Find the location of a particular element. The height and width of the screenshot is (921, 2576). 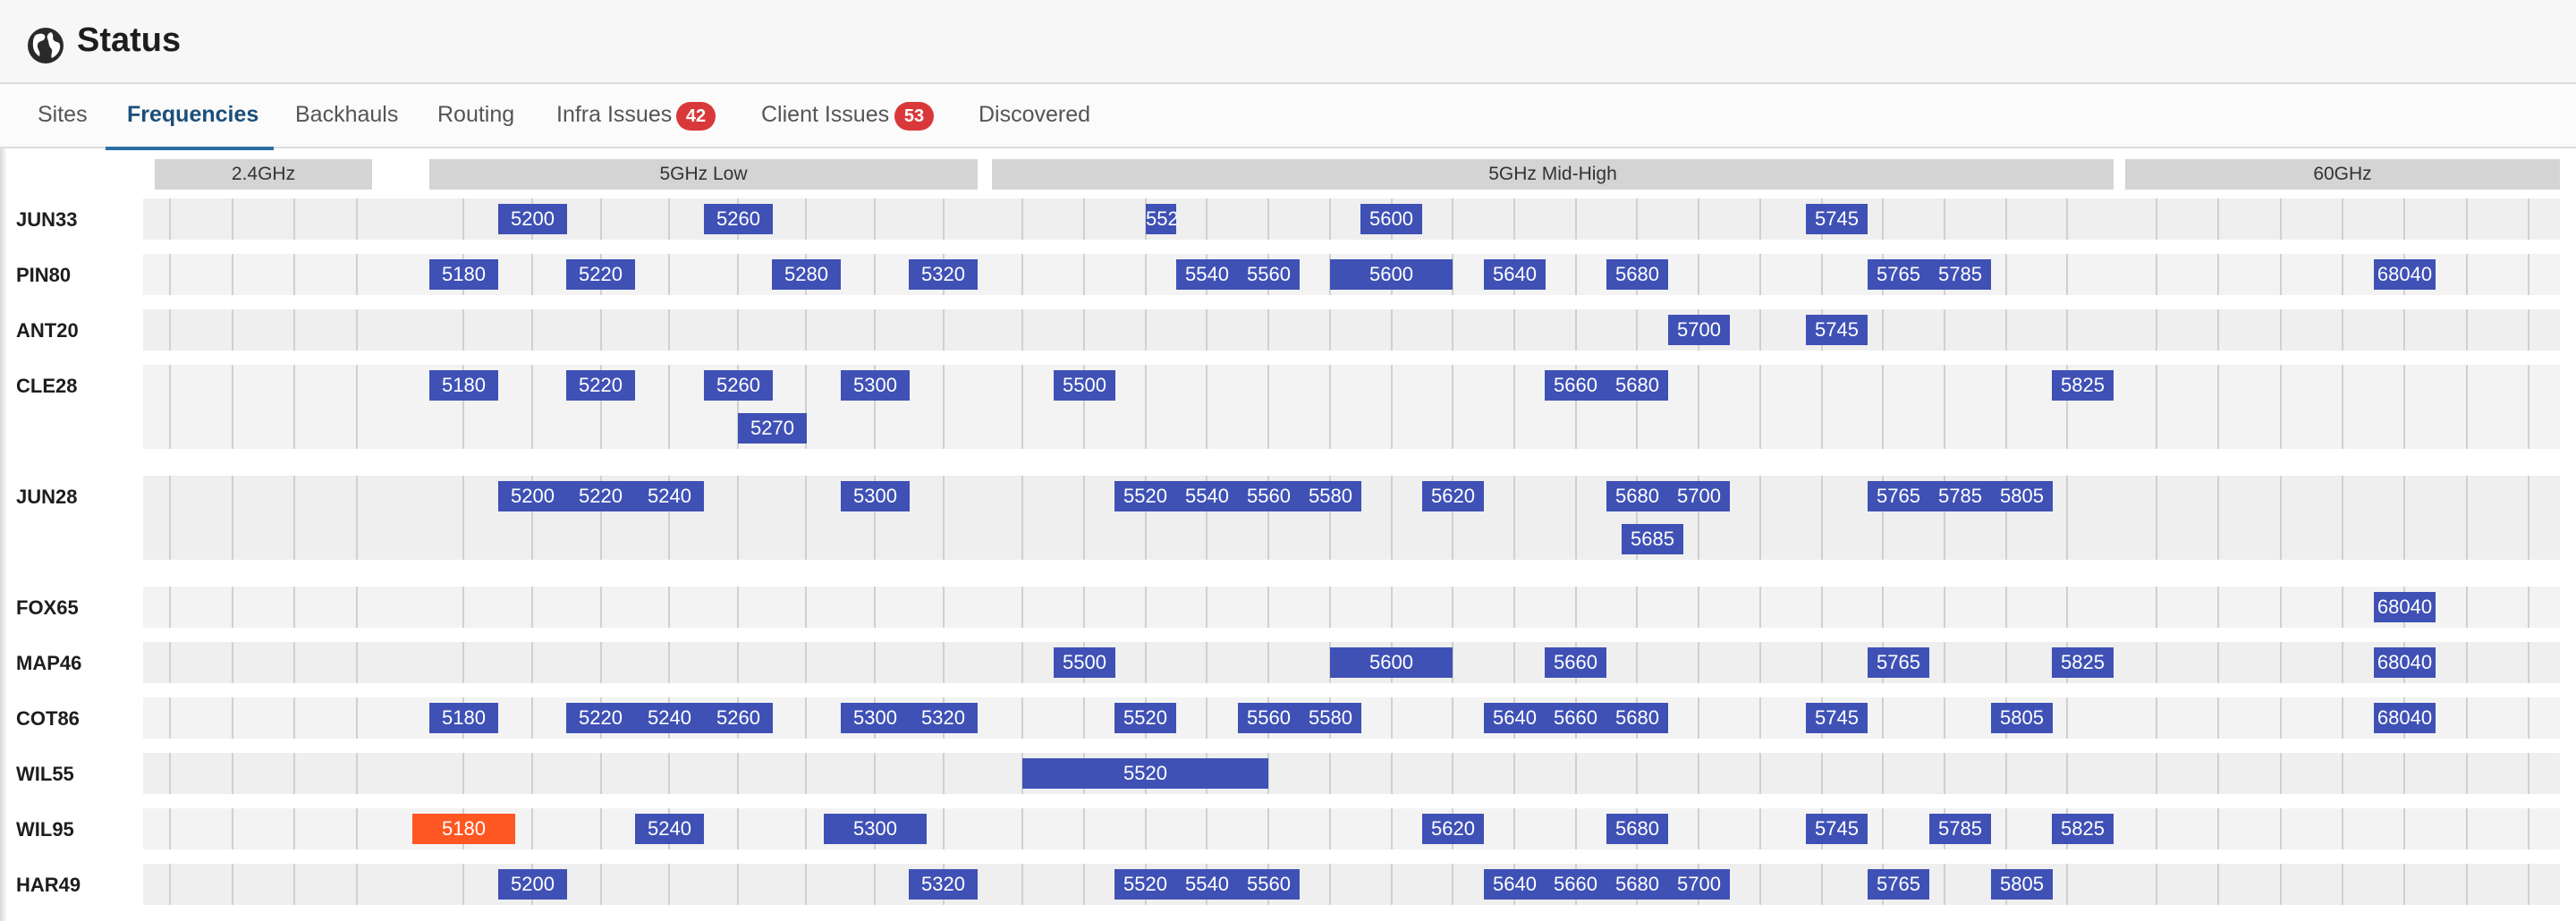

tab-discovered: Discovered is located at coordinates (1037, 116).